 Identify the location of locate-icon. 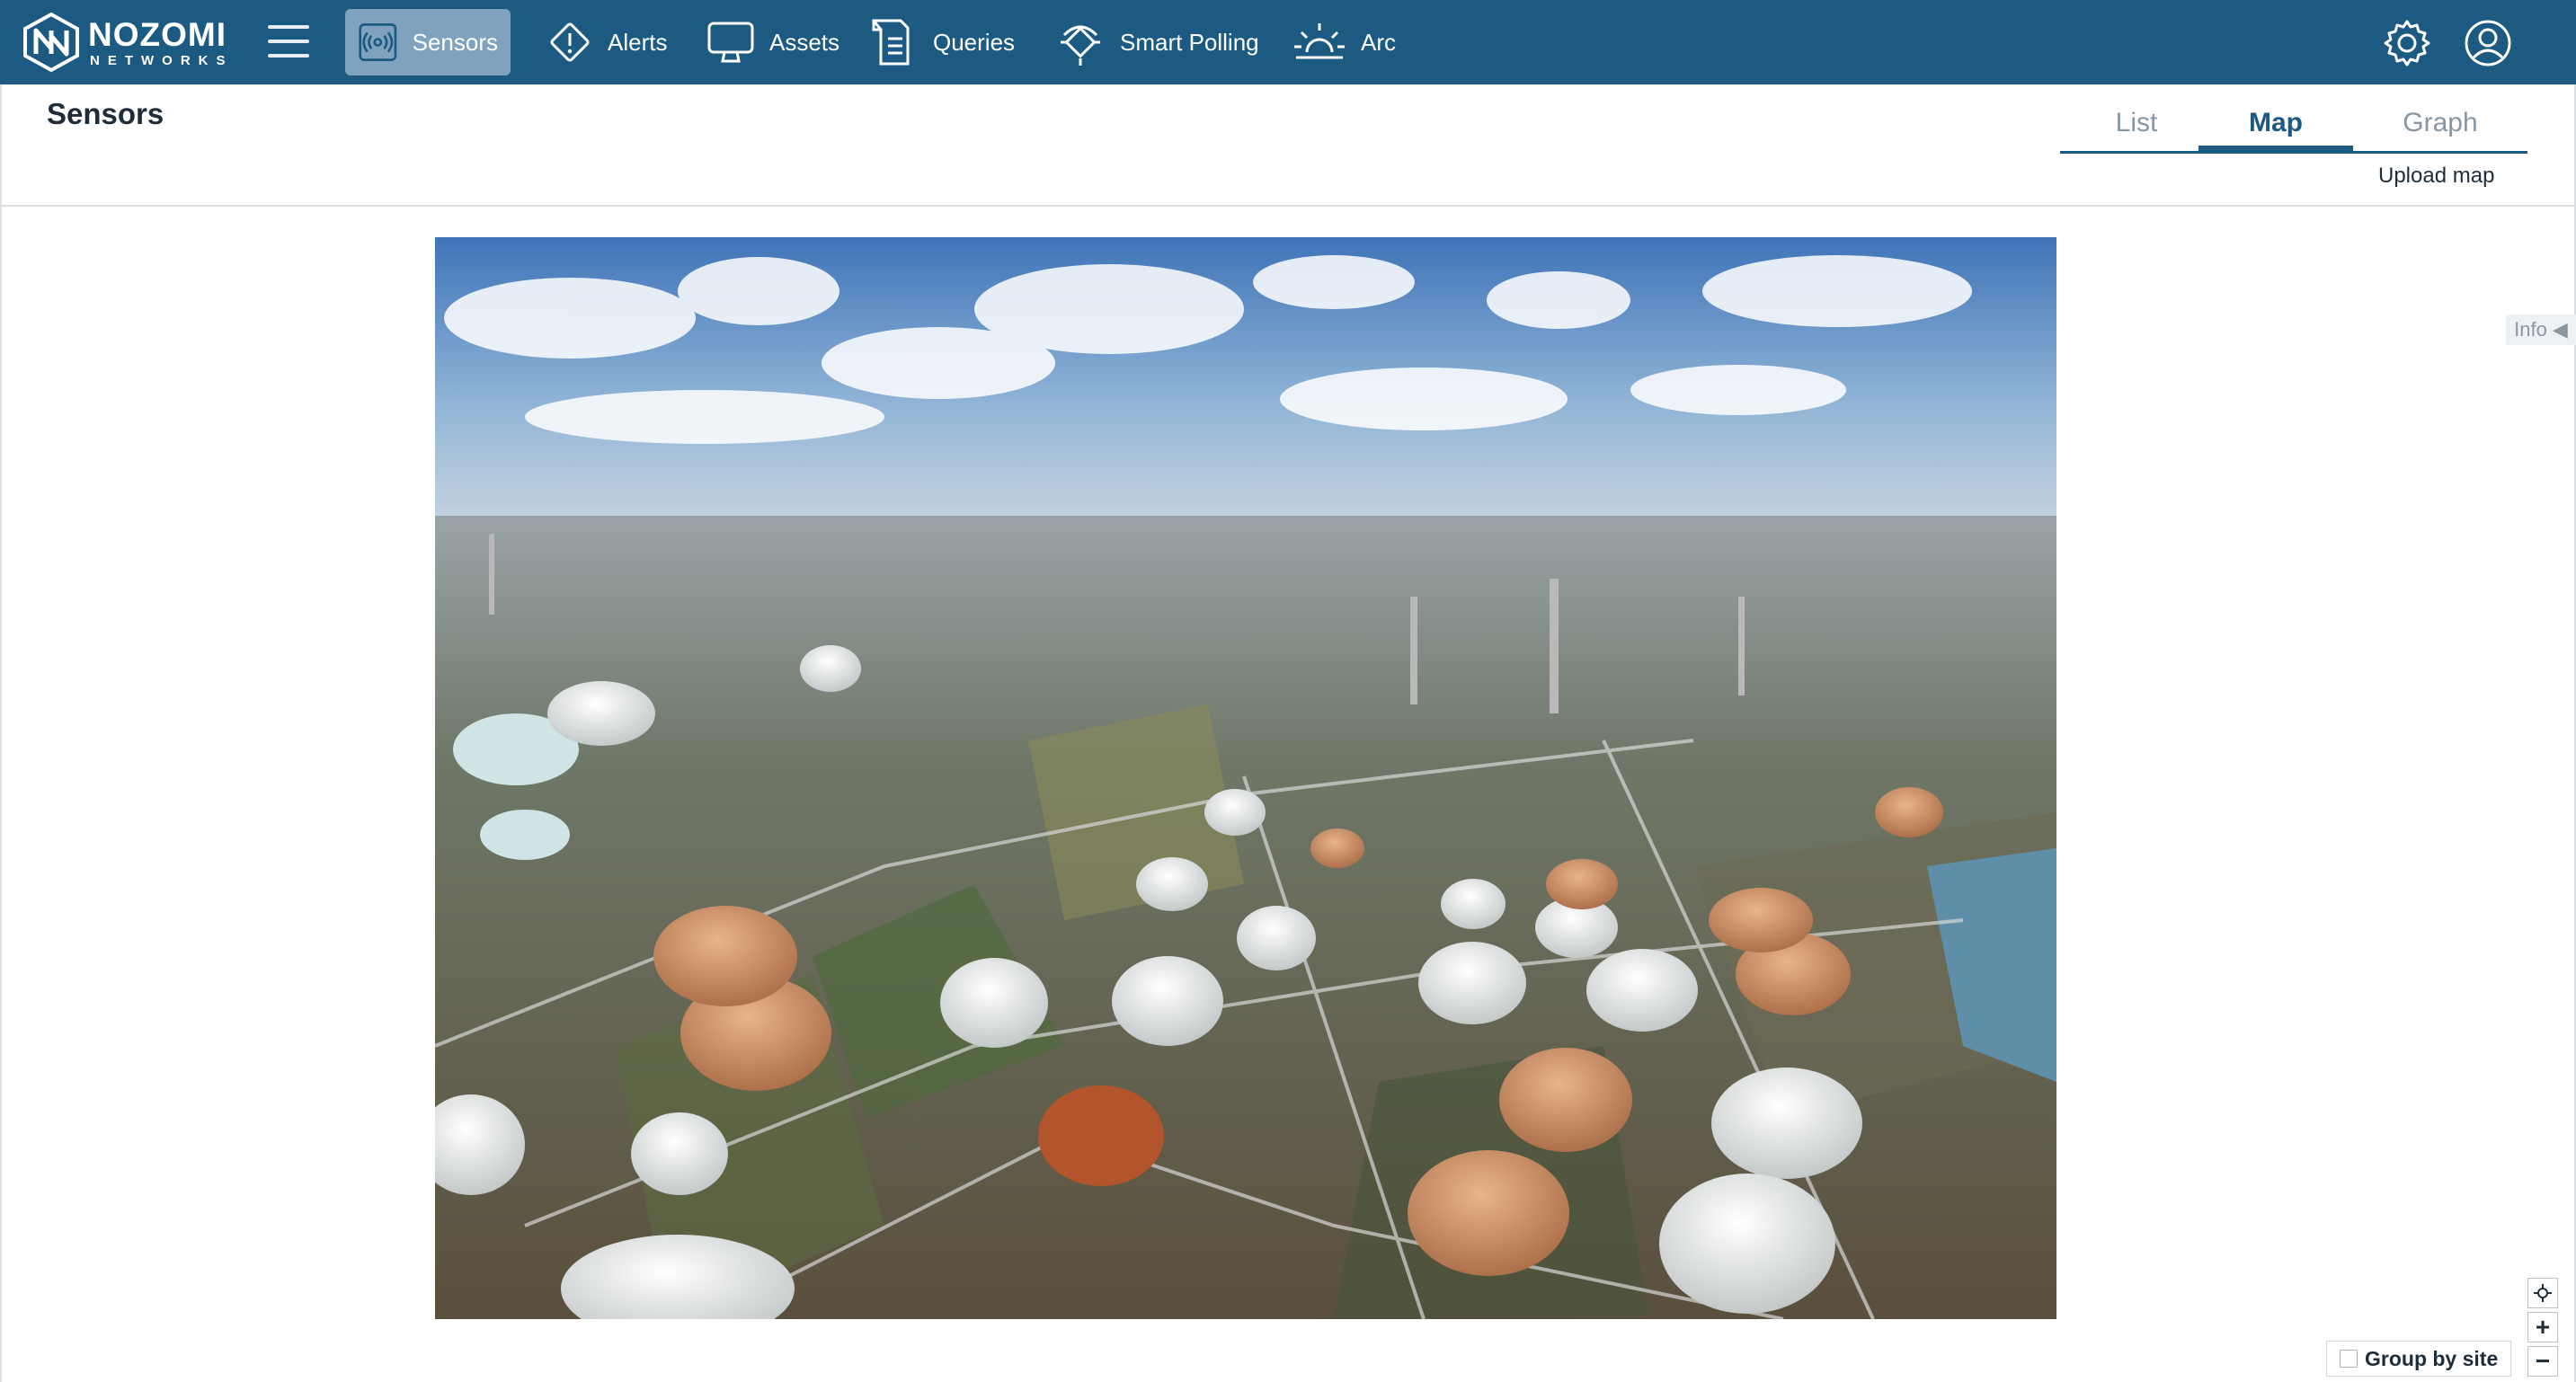
(2543, 1293).